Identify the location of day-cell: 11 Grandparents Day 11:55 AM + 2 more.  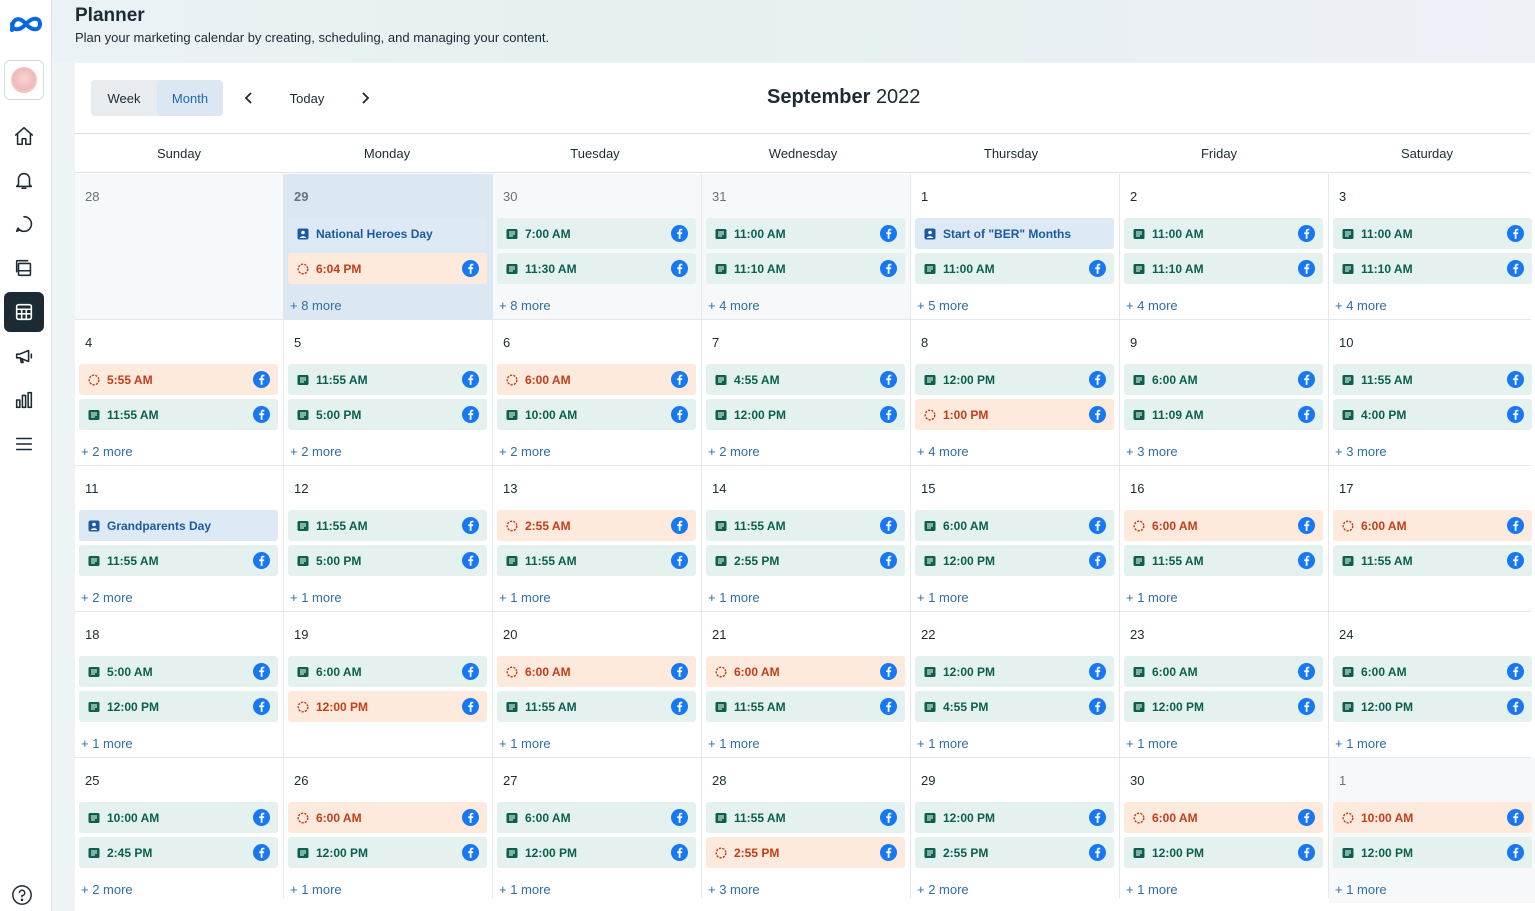
(179, 538).